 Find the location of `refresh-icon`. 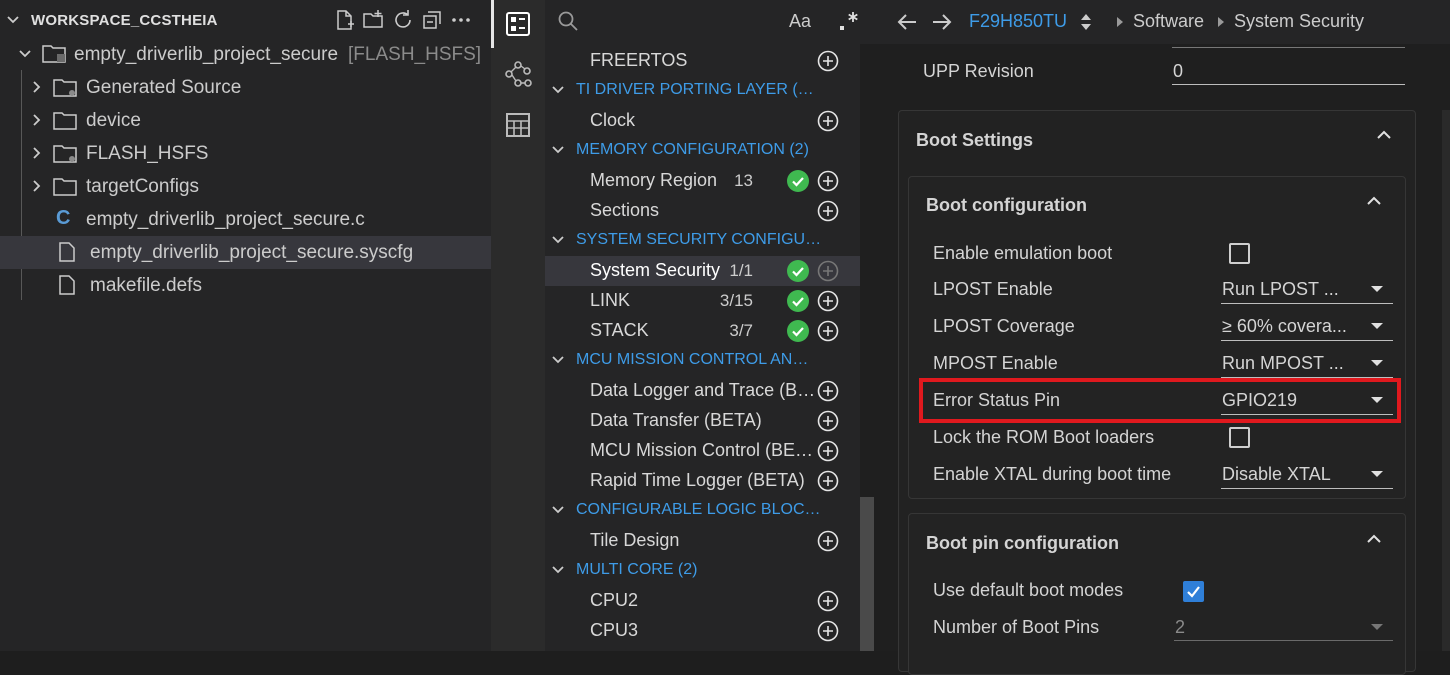

refresh-icon is located at coordinates (403, 20).